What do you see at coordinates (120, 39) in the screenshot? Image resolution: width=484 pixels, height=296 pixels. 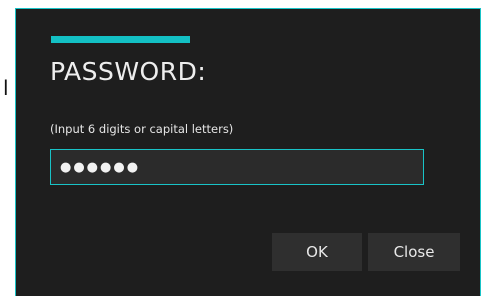 I see `accent-bar` at bounding box center [120, 39].